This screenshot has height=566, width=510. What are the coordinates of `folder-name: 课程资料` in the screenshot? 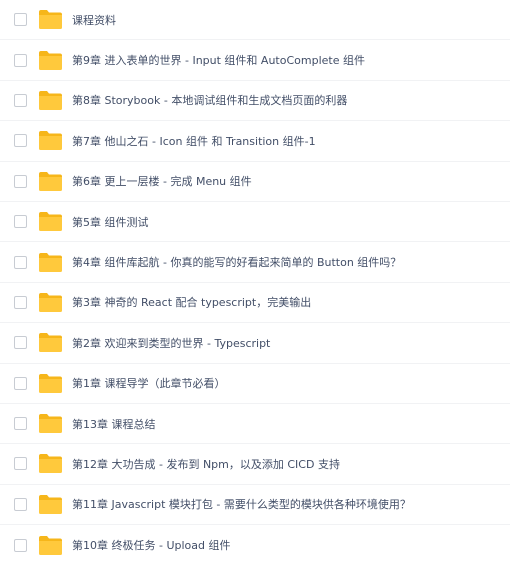 It's located at (94, 20).